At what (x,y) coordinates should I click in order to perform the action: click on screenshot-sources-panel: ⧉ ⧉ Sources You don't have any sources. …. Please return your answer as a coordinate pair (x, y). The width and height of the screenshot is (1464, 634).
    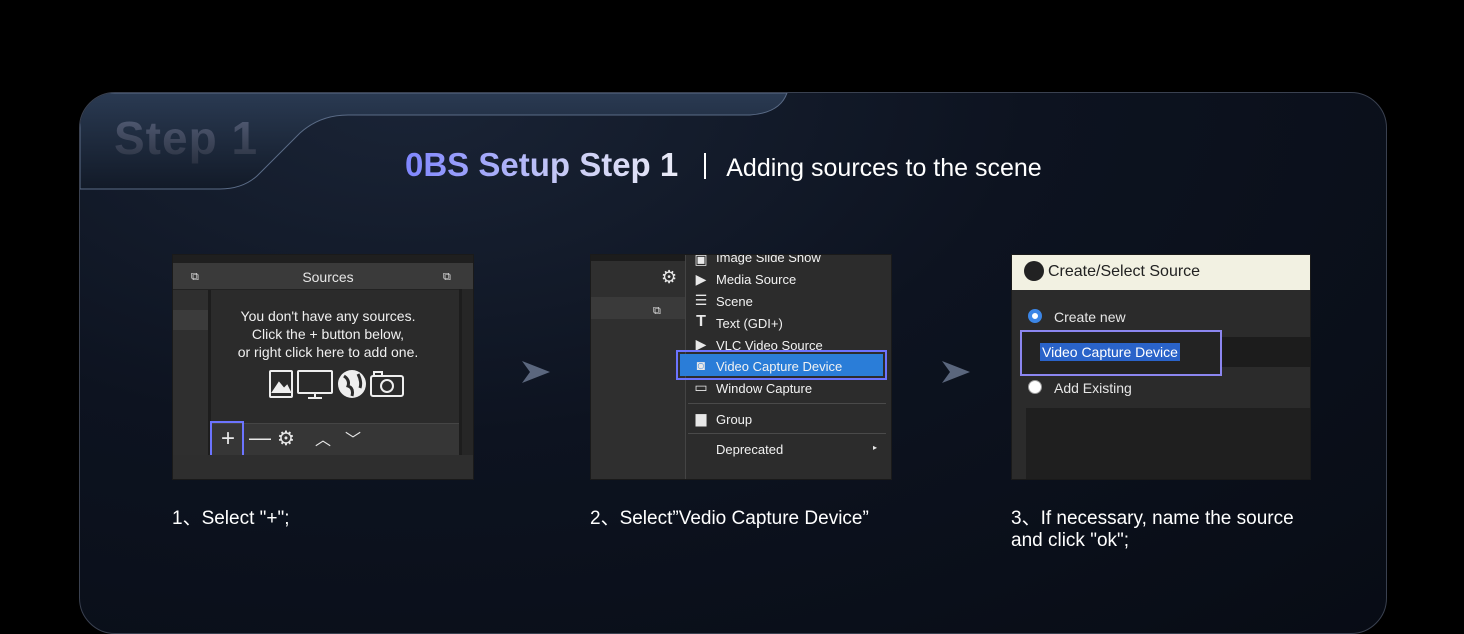
    Looking at the image, I should click on (323, 367).